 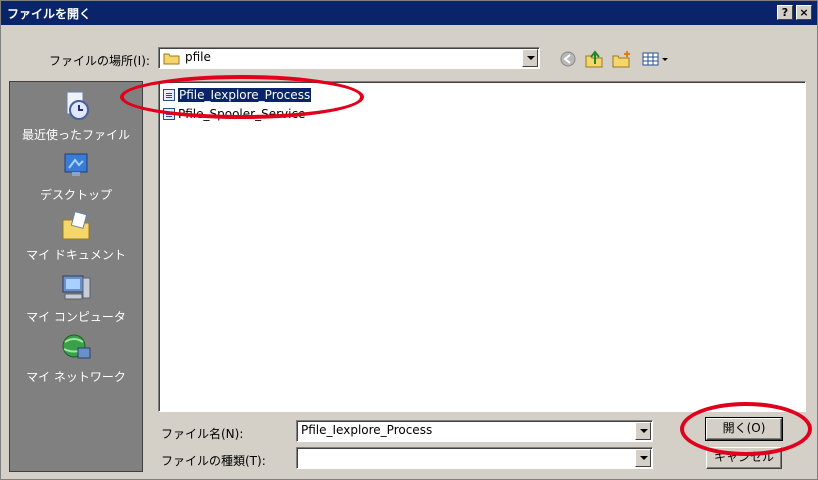 I want to click on file-item: Pfile_Spooler_Service, so click(x=234, y=115).